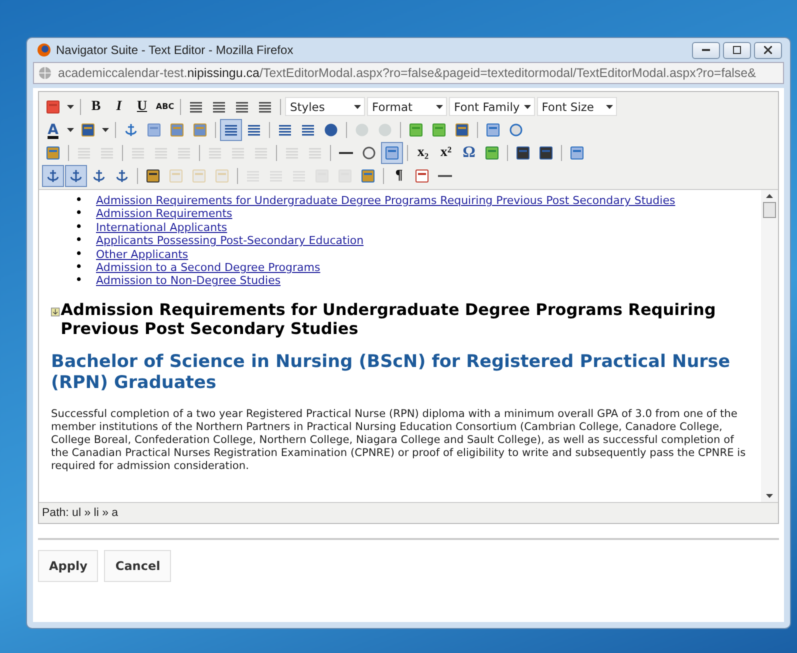  What do you see at coordinates (576, 106) in the screenshot?
I see `toolbar-dropdown: Font Size` at bounding box center [576, 106].